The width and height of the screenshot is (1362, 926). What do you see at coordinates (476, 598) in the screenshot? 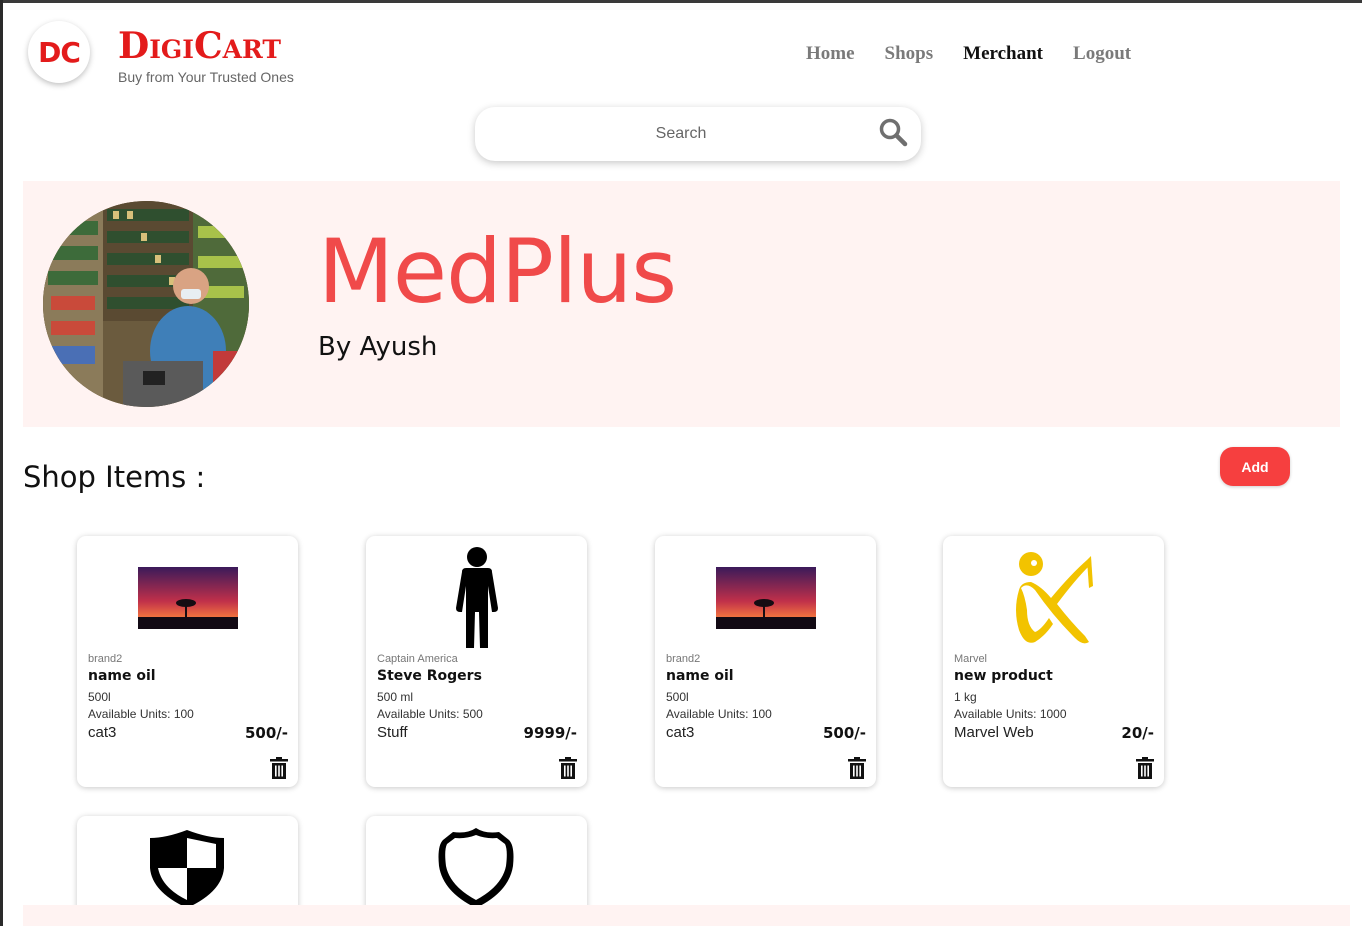
I see `person-silhouette-icon` at bounding box center [476, 598].